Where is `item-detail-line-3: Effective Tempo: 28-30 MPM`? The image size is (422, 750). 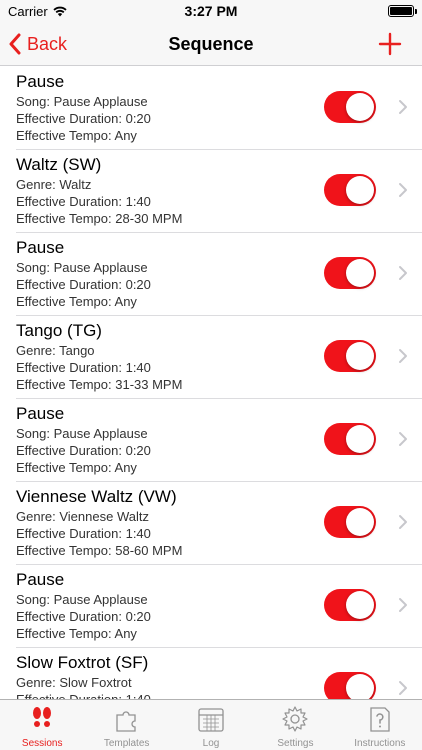
item-detail-line-3: Effective Tempo: 28-30 MPM is located at coordinates (99, 218).